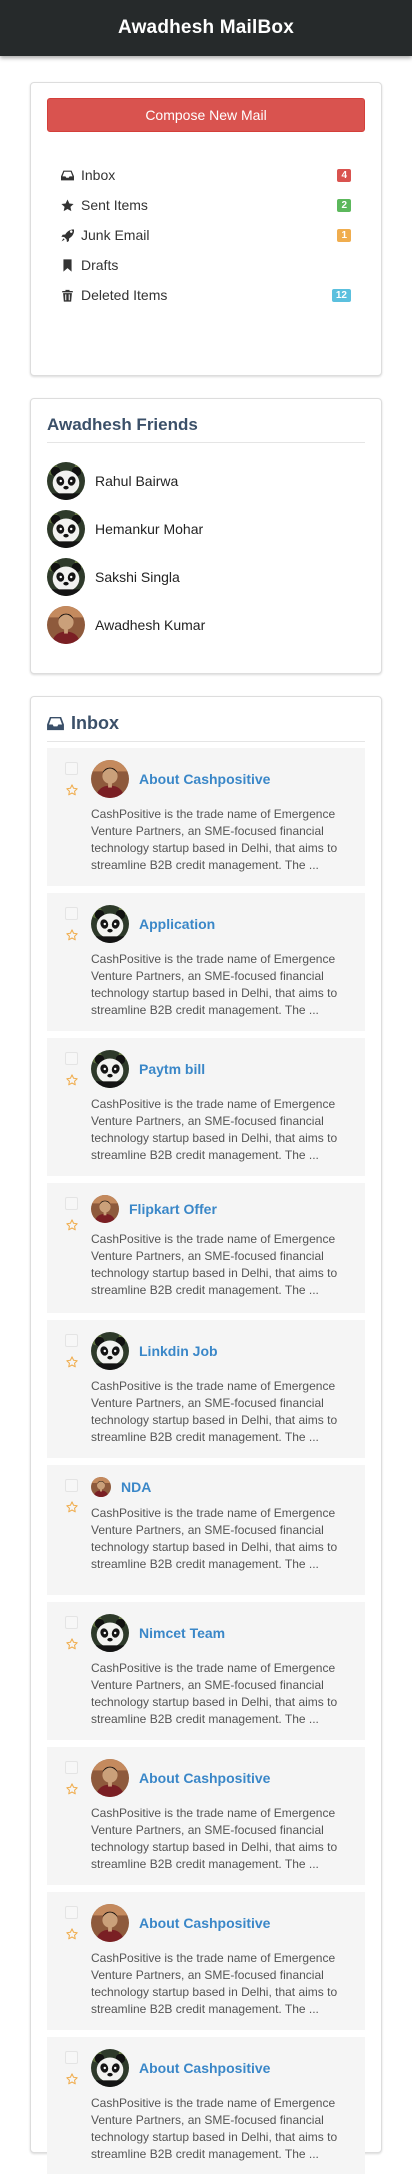 The width and height of the screenshot is (412, 2174). I want to click on friend-item: Sakshi Singla, so click(206, 577).